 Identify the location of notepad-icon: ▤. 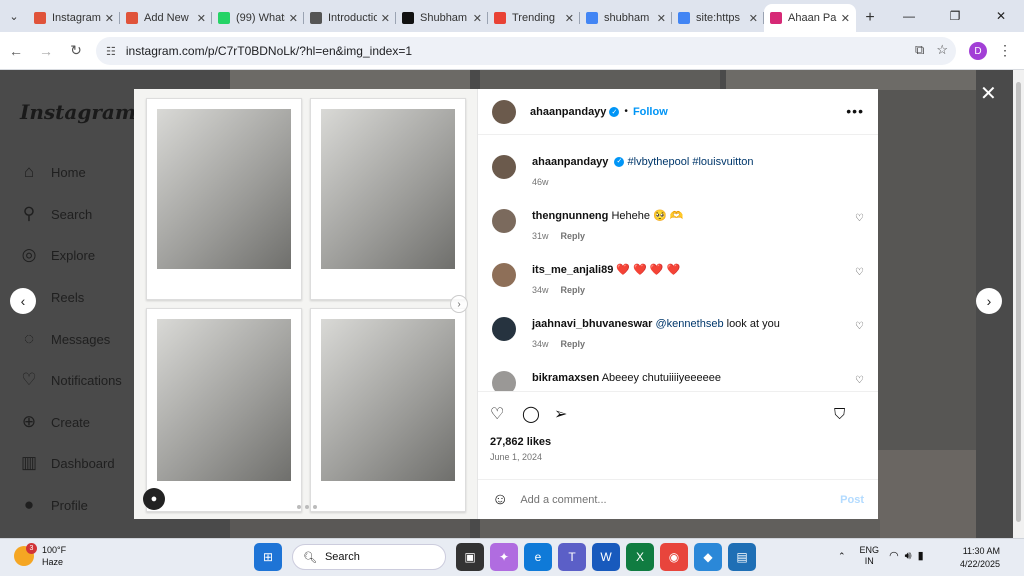
(742, 557).